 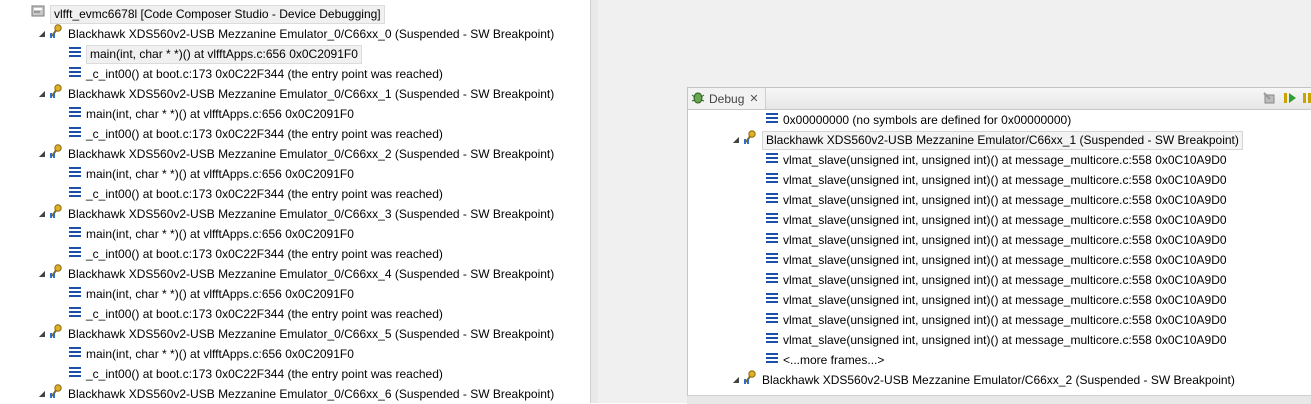 I want to click on debug-tab-label: Debug, so click(x=727, y=98).